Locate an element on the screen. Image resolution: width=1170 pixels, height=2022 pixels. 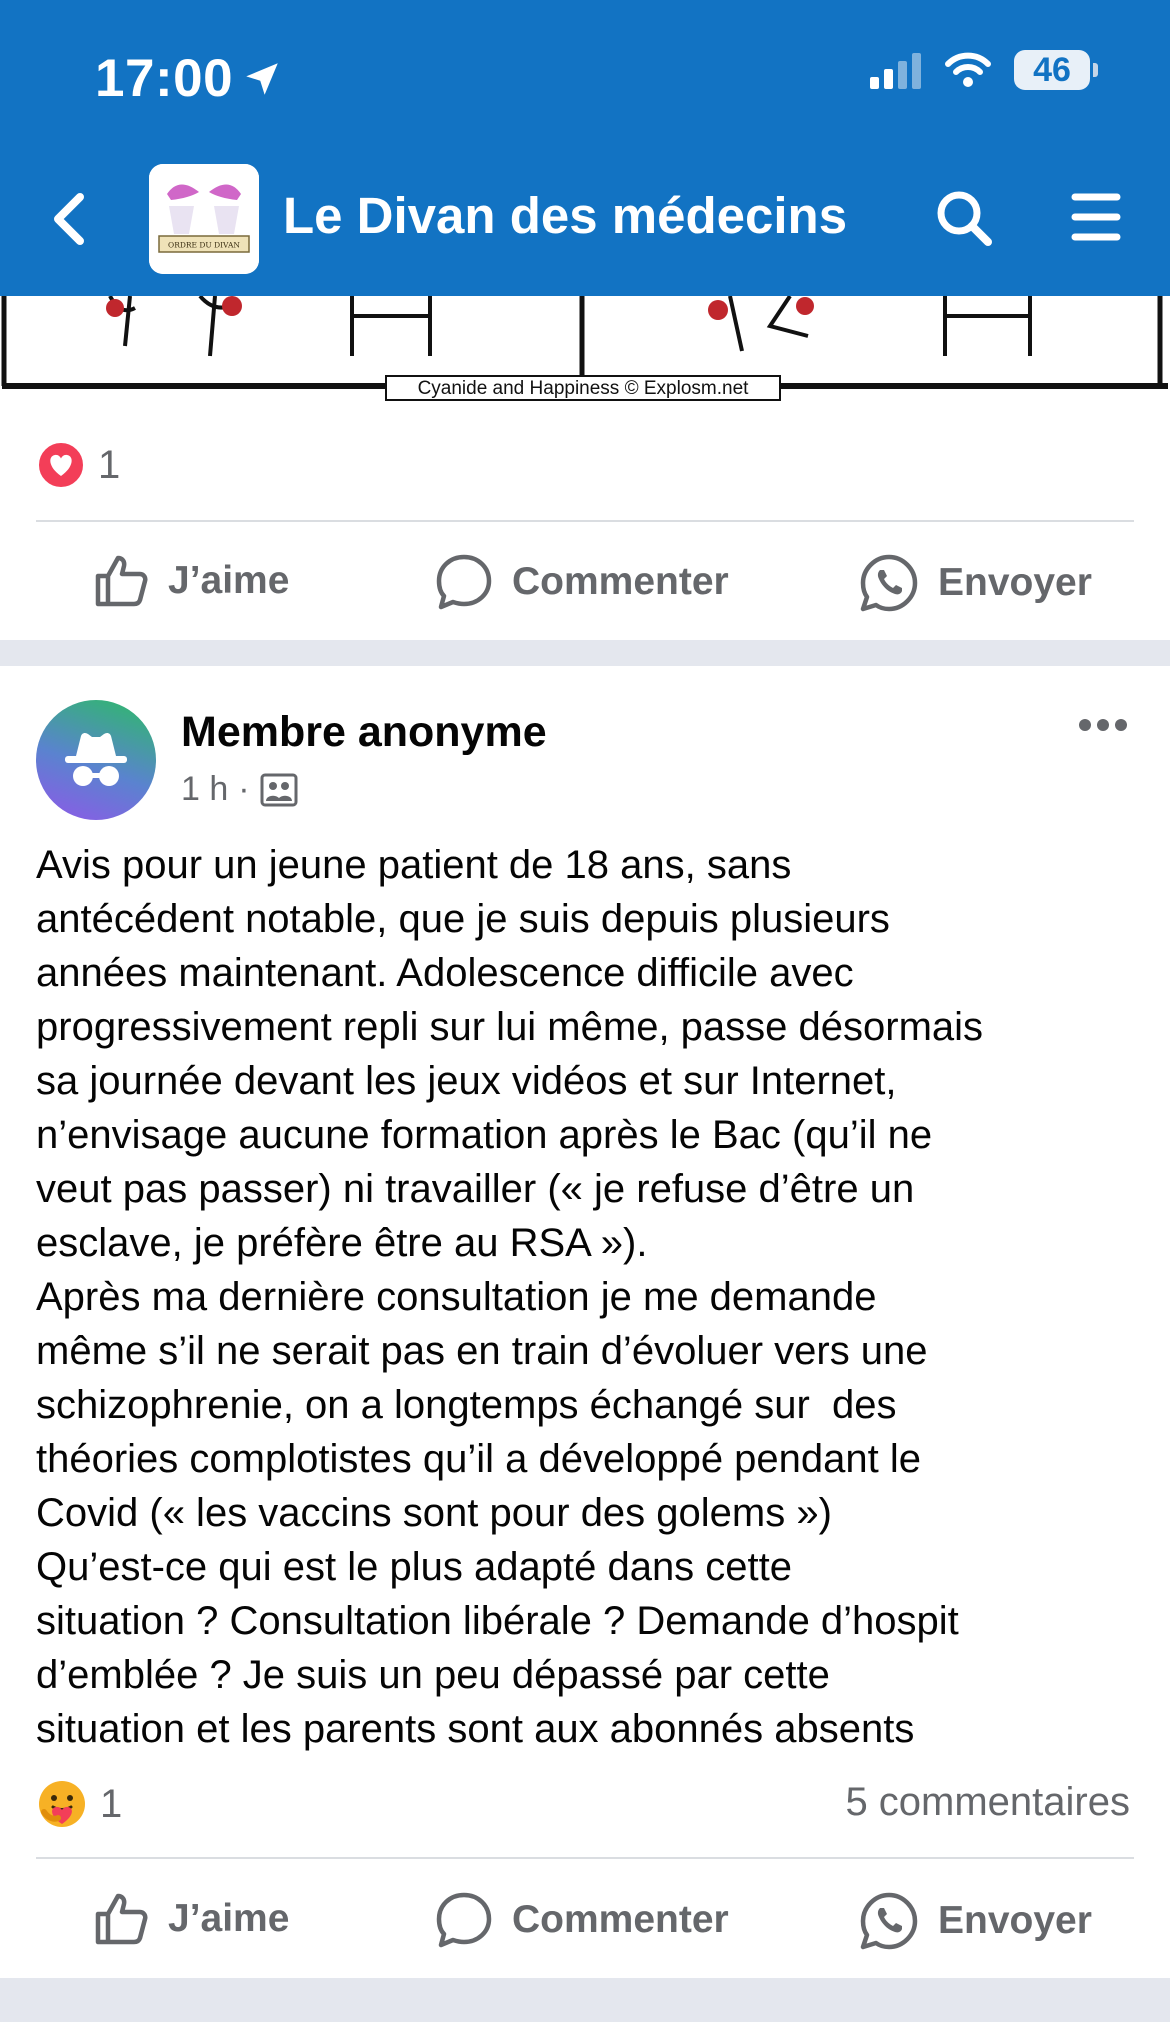
post2-like-button: J’aime is located at coordinates (190, 1919).